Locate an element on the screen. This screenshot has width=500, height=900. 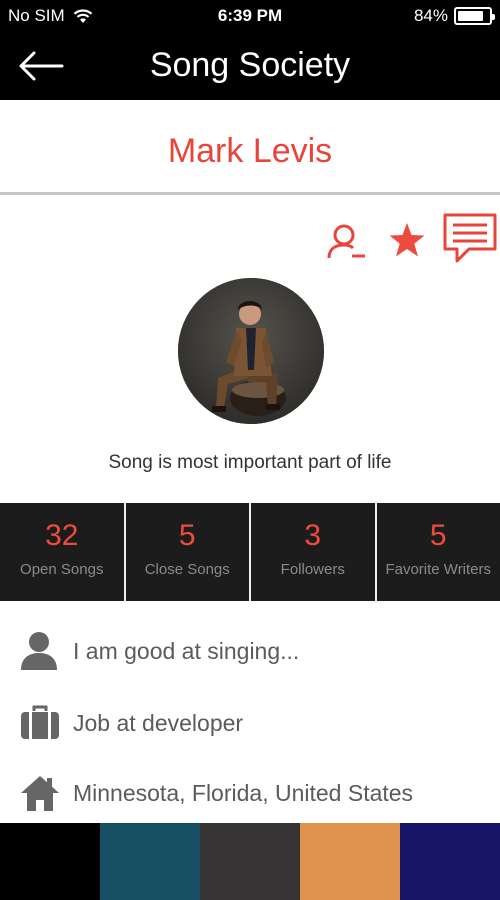
profile-actions is located at coordinates (250, 238).